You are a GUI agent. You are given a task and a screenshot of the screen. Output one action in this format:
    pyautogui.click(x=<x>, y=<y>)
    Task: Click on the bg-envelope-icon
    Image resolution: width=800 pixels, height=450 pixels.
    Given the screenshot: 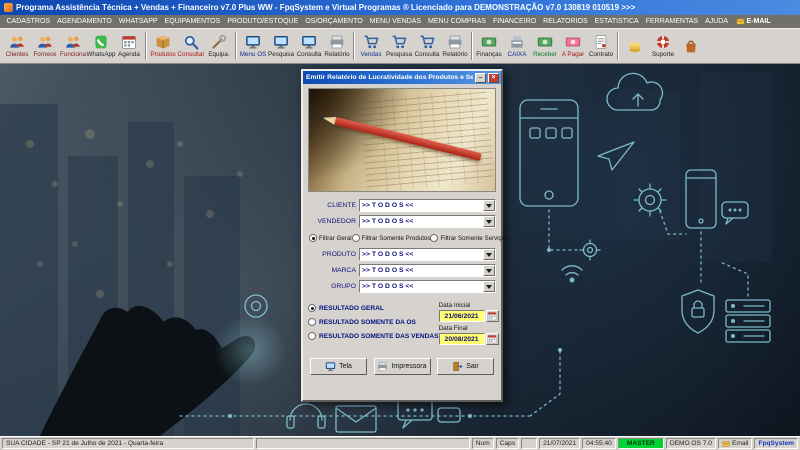 What is the action you would take?
    pyautogui.click(x=356, y=419)
    